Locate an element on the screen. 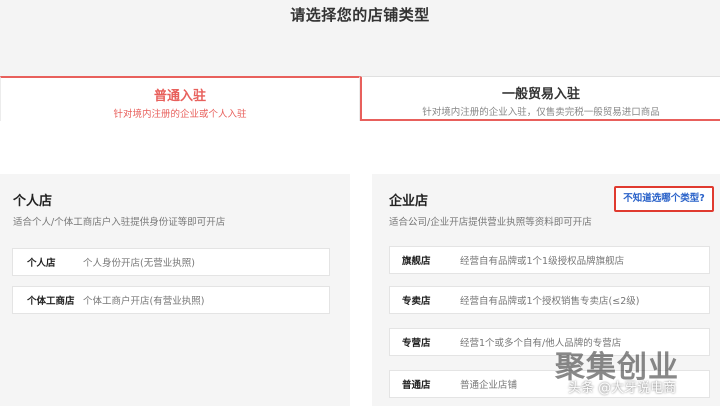 This screenshot has height=406, width=720. option-flagship-store: 旗舰店 经营自有品牌或1个1级授权品牌旗舰店 is located at coordinates (549, 260).